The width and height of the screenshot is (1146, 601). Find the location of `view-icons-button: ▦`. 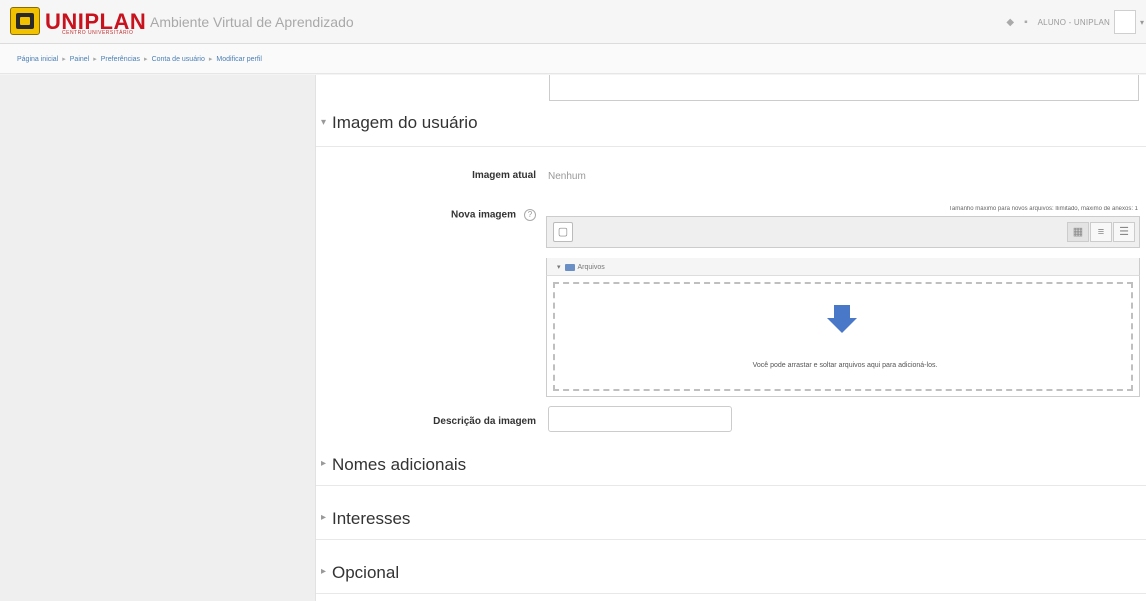

view-icons-button: ▦ is located at coordinates (1078, 232).